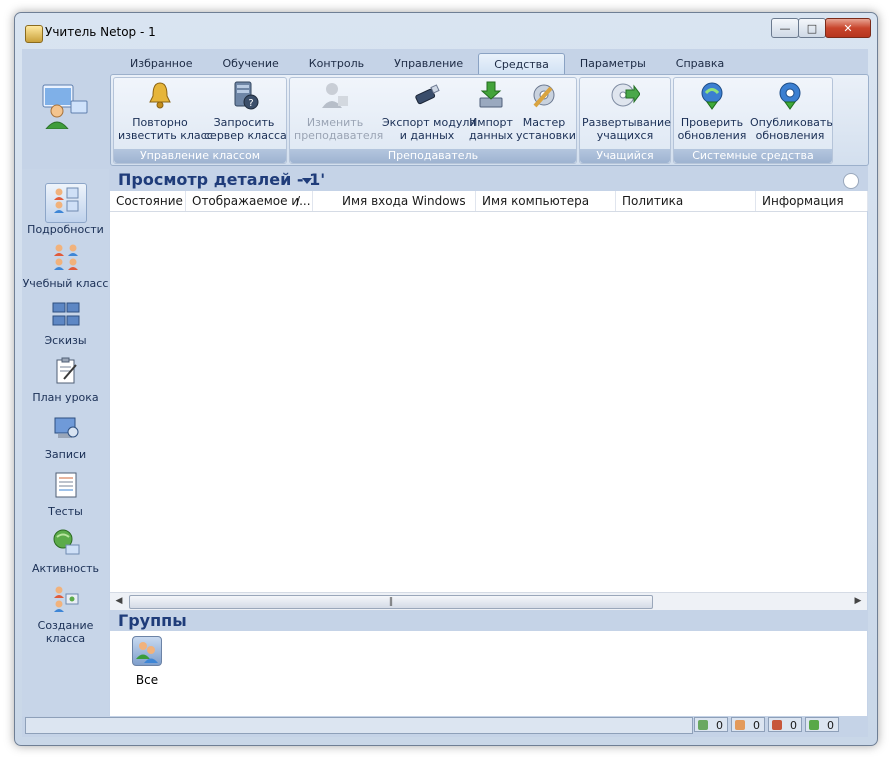 This screenshot has width=893, height=759. I want to click on export-module-button: Экспорт модуля и данных, so click(429, 111).